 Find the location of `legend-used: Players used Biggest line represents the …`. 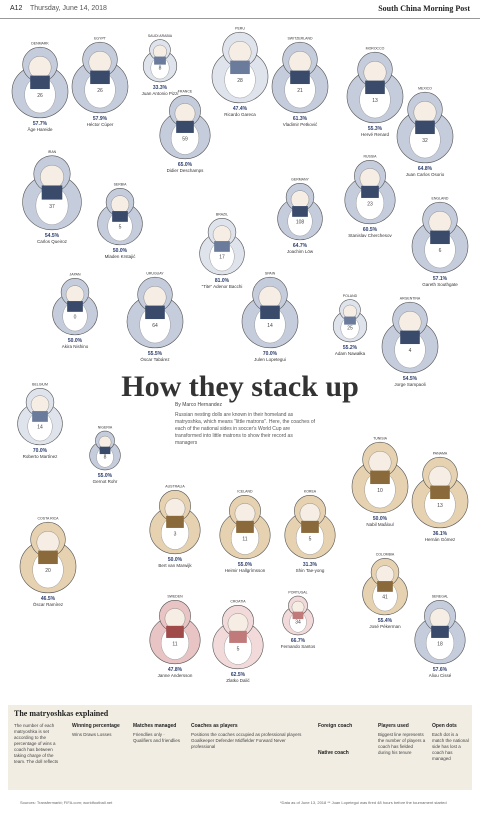

legend-used: Players used Biggest line represents the … is located at coordinates (402, 739).